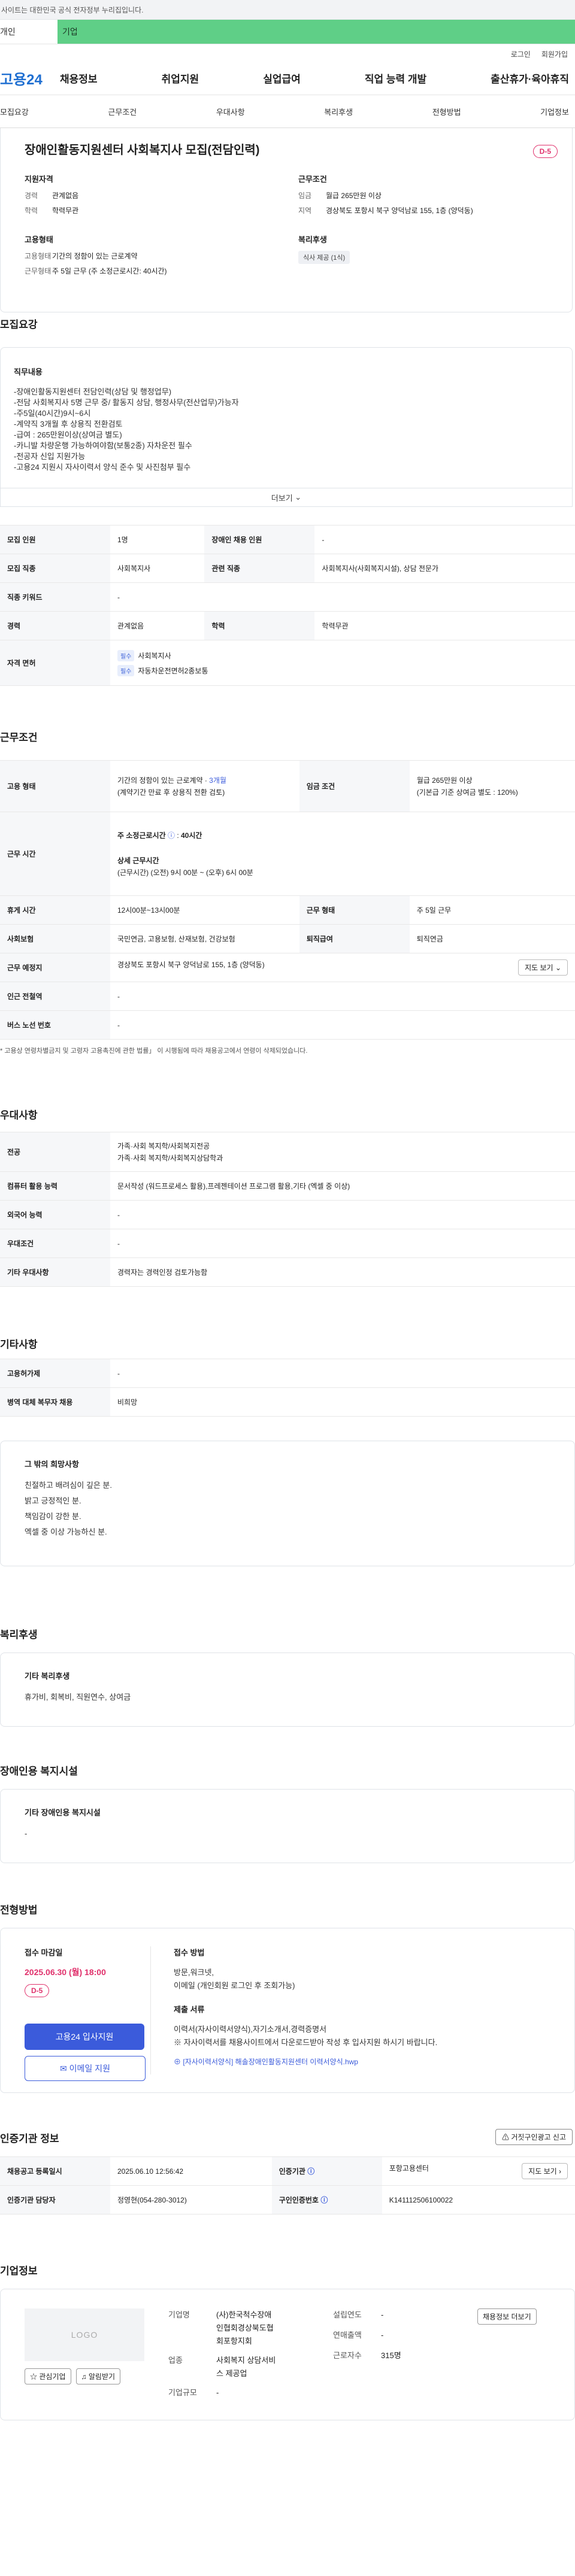 This screenshot has width=575, height=2576. I want to click on site-logo: 고용24, so click(30, 79).